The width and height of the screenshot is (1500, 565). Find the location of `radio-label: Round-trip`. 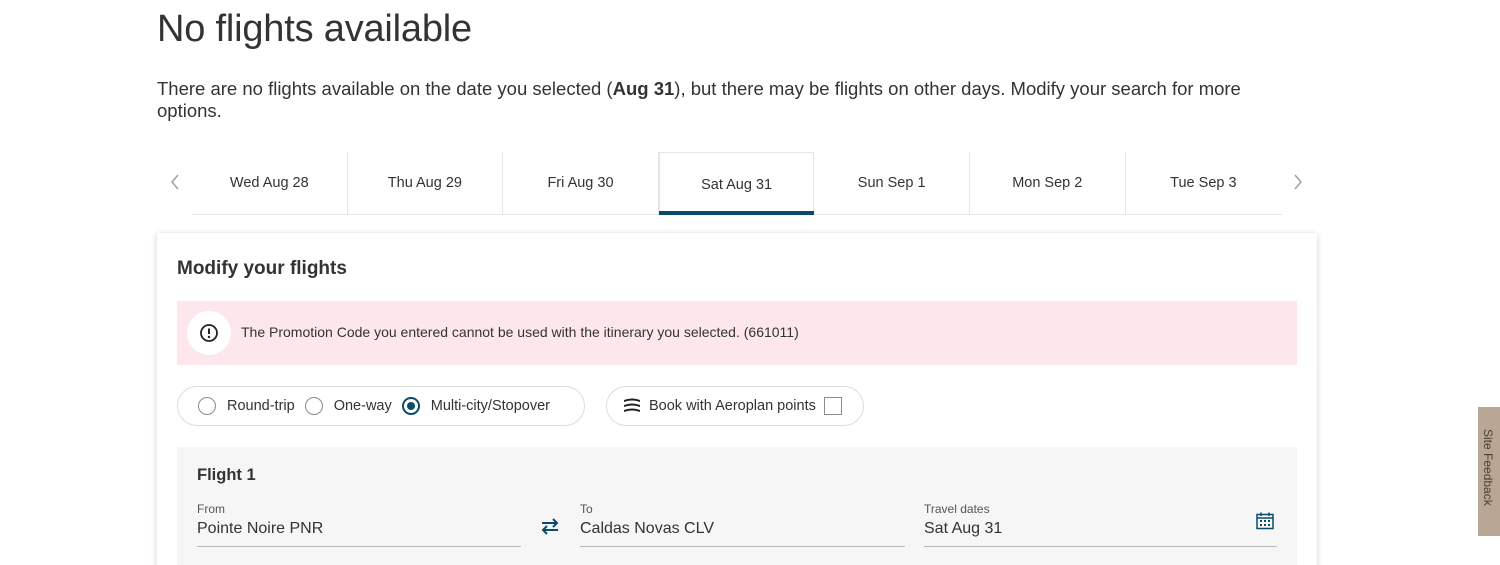

radio-label: Round-trip is located at coordinates (261, 406).